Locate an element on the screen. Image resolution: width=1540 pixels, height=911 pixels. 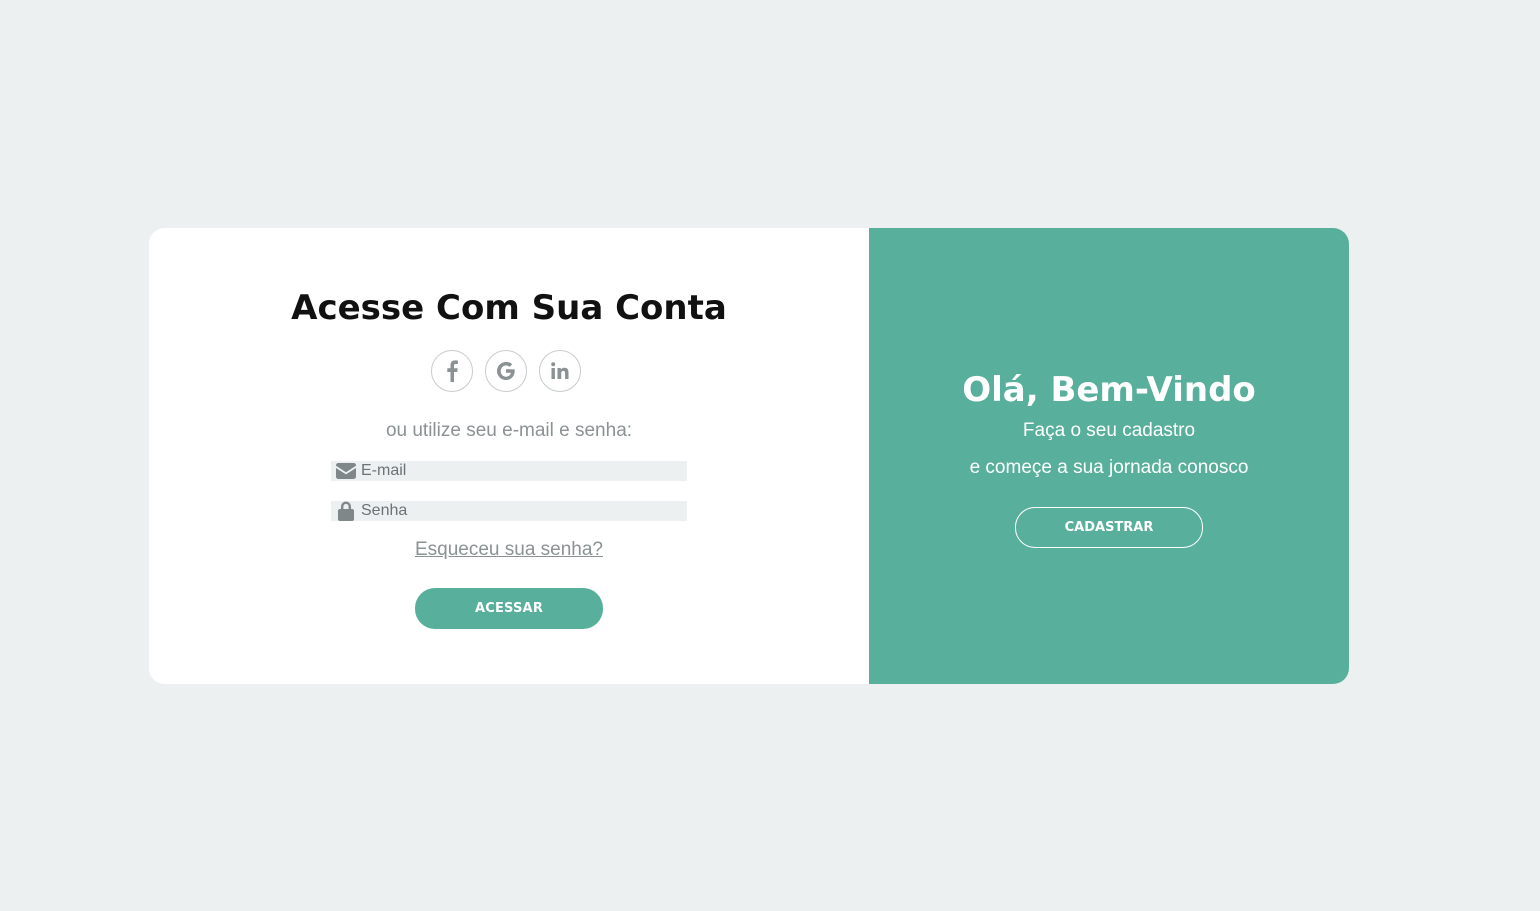
register-button: CADASTRAR is located at coordinates (1109, 527).